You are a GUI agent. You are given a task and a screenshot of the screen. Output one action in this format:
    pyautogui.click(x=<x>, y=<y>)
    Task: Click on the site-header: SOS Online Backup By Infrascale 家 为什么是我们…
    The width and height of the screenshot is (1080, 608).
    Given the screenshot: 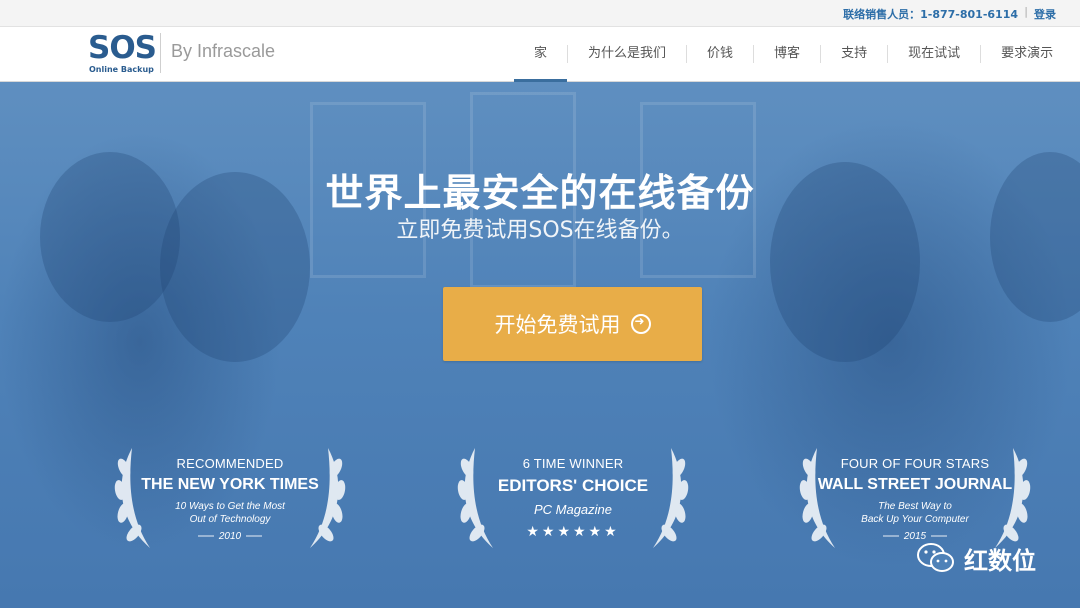 What is the action you would take?
    pyautogui.click(x=540, y=54)
    